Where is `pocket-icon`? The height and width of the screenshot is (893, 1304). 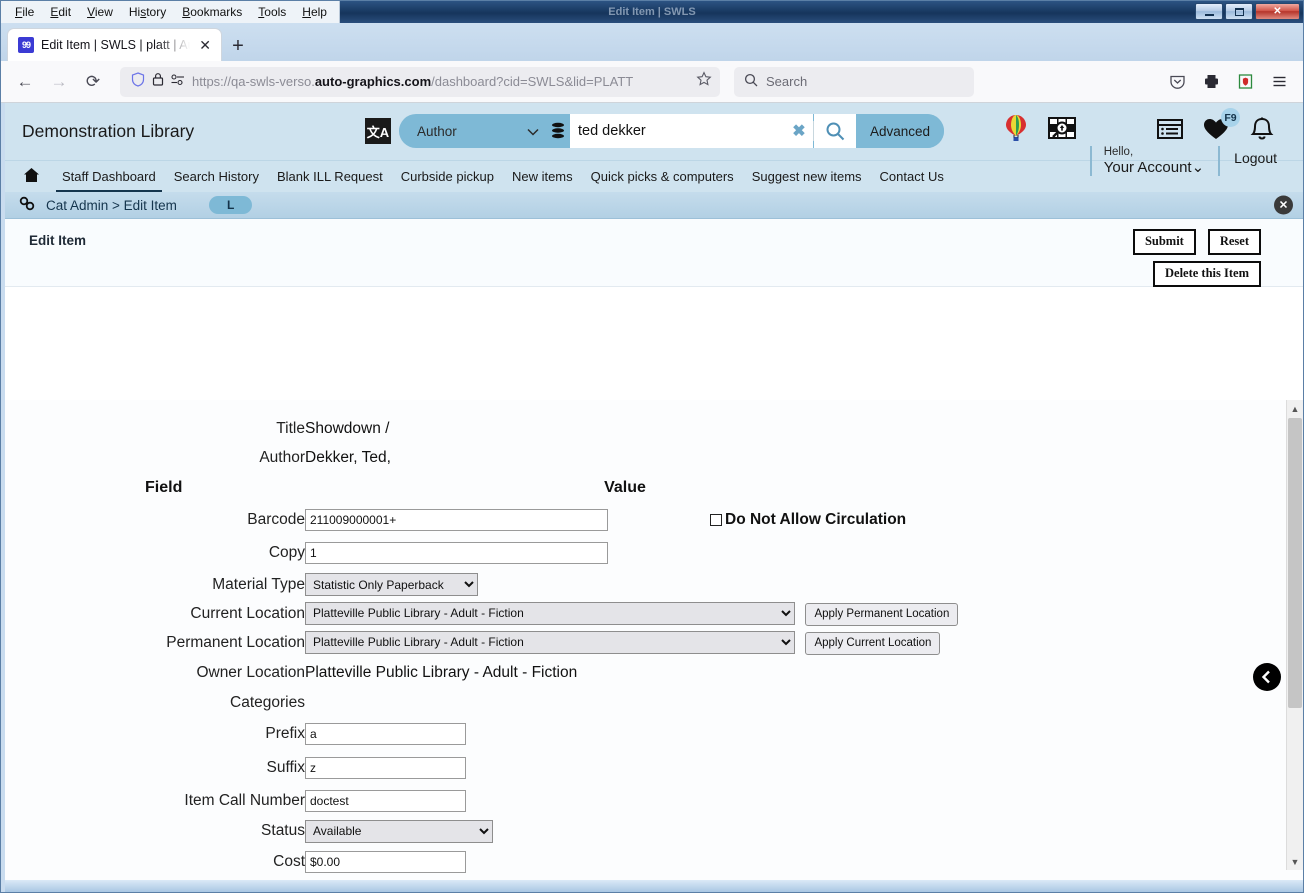
pocket-icon is located at coordinates (1177, 82).